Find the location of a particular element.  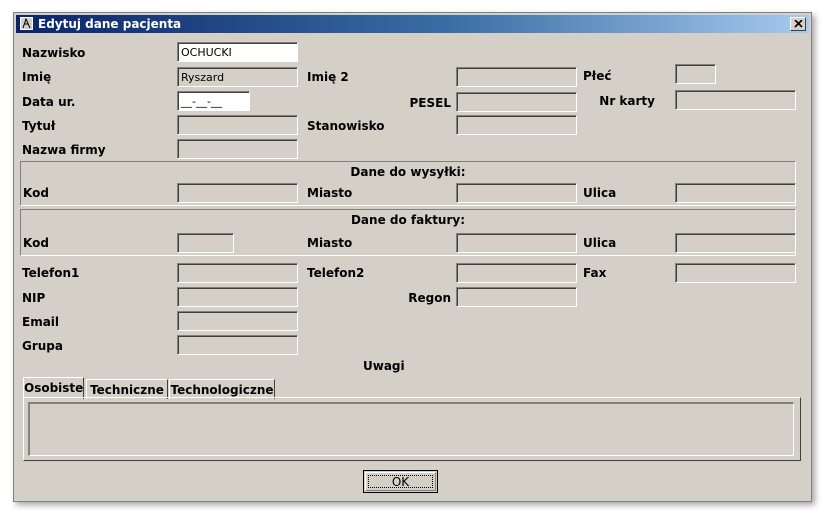

imie-field: Ryszard is located at coordinates (237, 77).